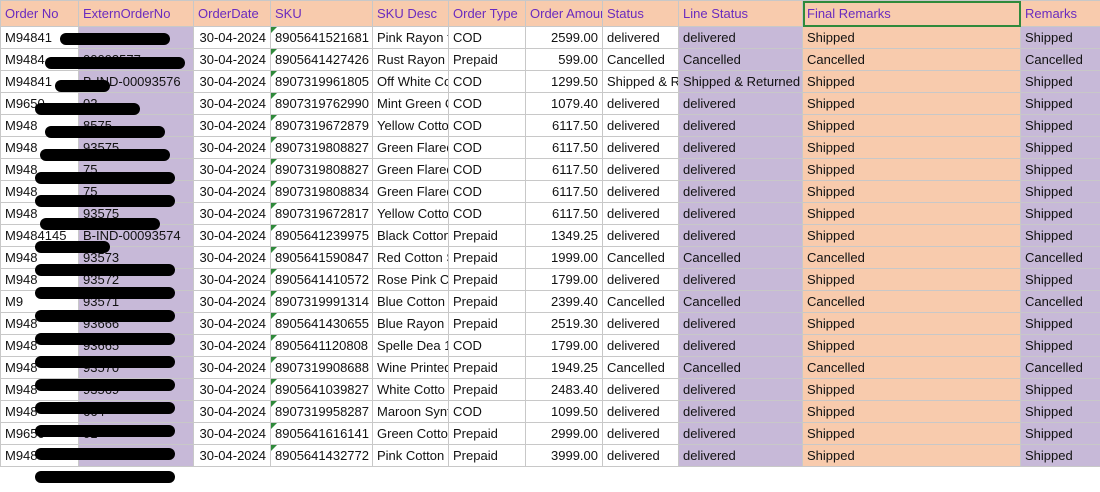 The width and height of the screenshot is (1100, 492). I want to click on cell-sku-desc: Maroon Synt, so click(410, 411).